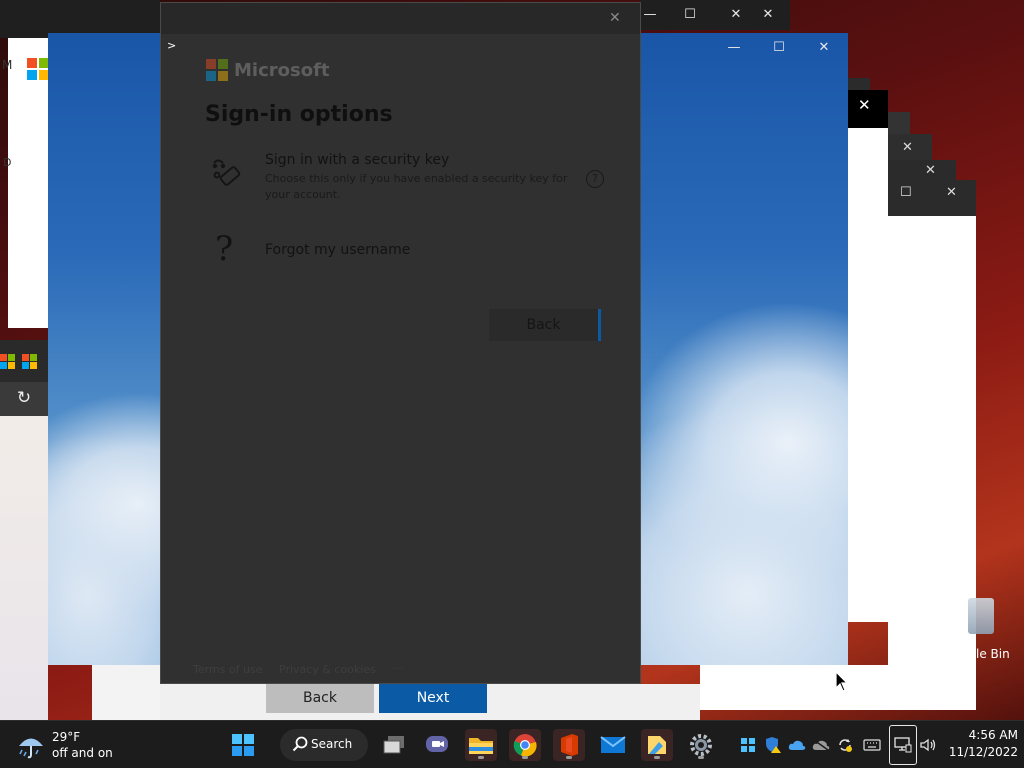 The image size is (1024, 768). Describe the element at coordinates (82, 753) in the screenshot. I see `weather-status: off and on` at that location.